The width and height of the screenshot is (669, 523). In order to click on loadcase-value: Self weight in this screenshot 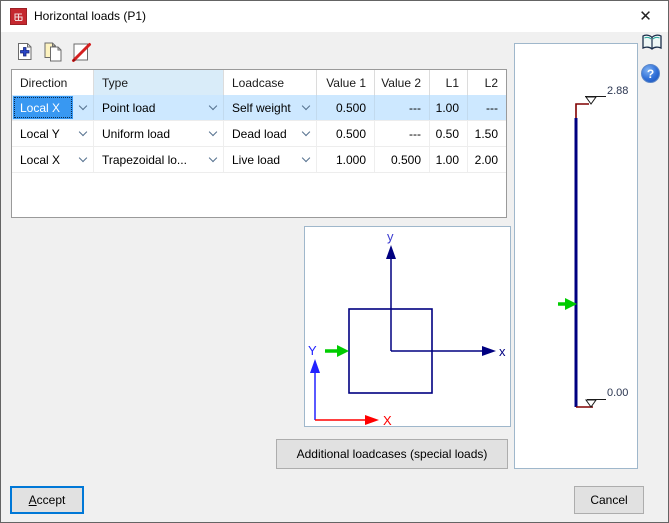, I will do `click(260, 108)`.